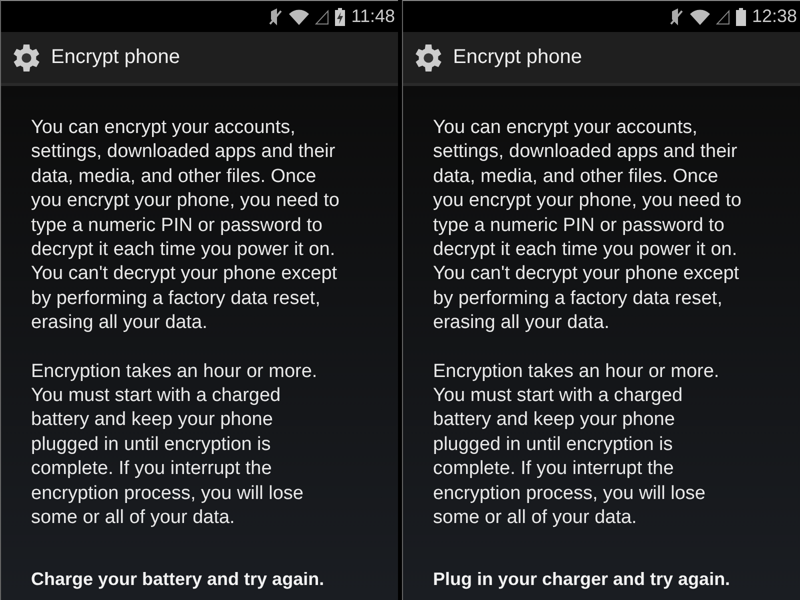  I want to click on clock-time: 11:48, so click(373, 16).